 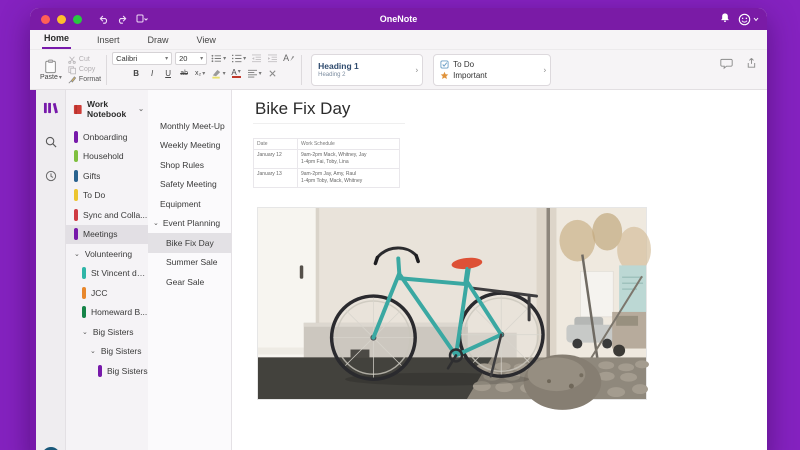 What do you see at coordinates (338, 66) in the screenshot?
I see `style-heading1: Heading 1` at bounding box center [338, 66].